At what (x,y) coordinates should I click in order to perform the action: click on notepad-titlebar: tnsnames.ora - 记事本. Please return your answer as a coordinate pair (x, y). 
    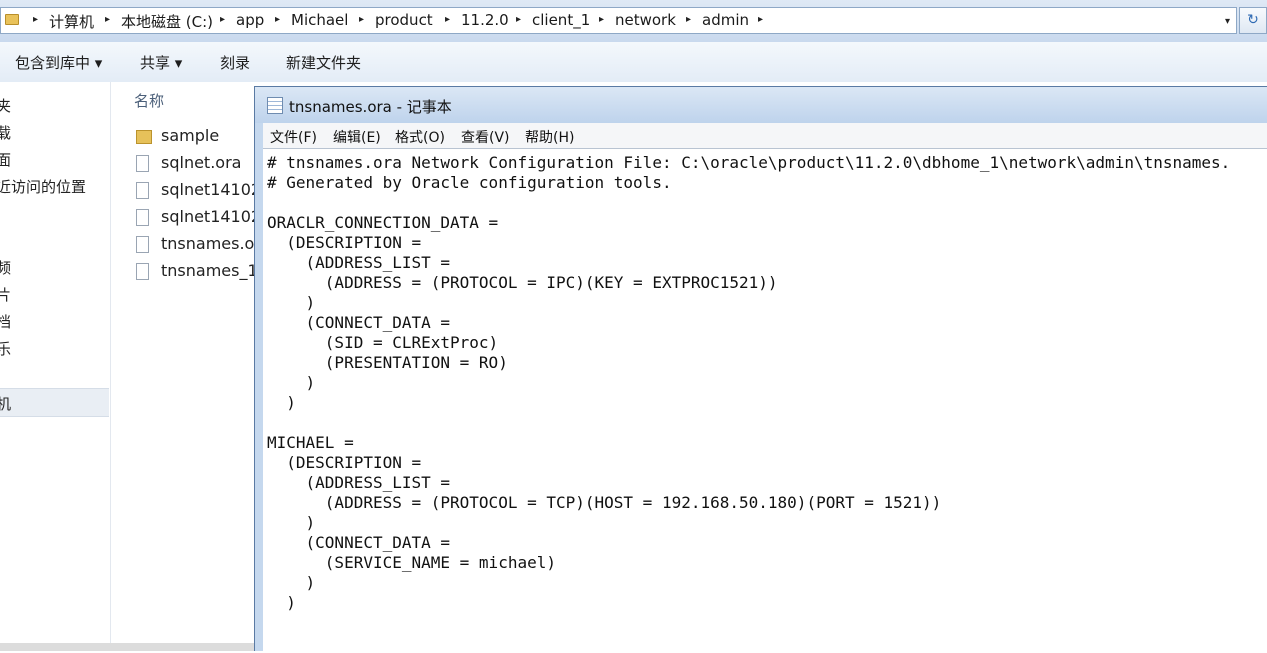
    Looking at the image, I should click on (761, 105).